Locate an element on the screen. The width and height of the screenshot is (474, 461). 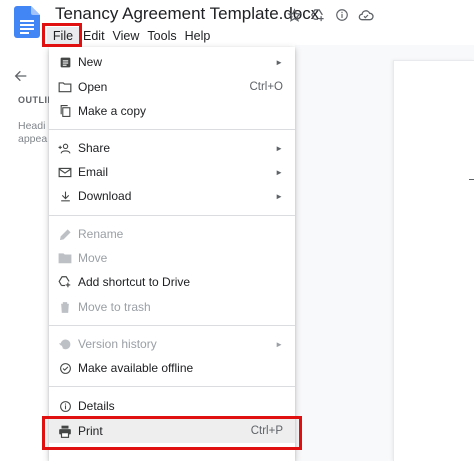
menu-item-label: Download is located at coordinates (105, 196).